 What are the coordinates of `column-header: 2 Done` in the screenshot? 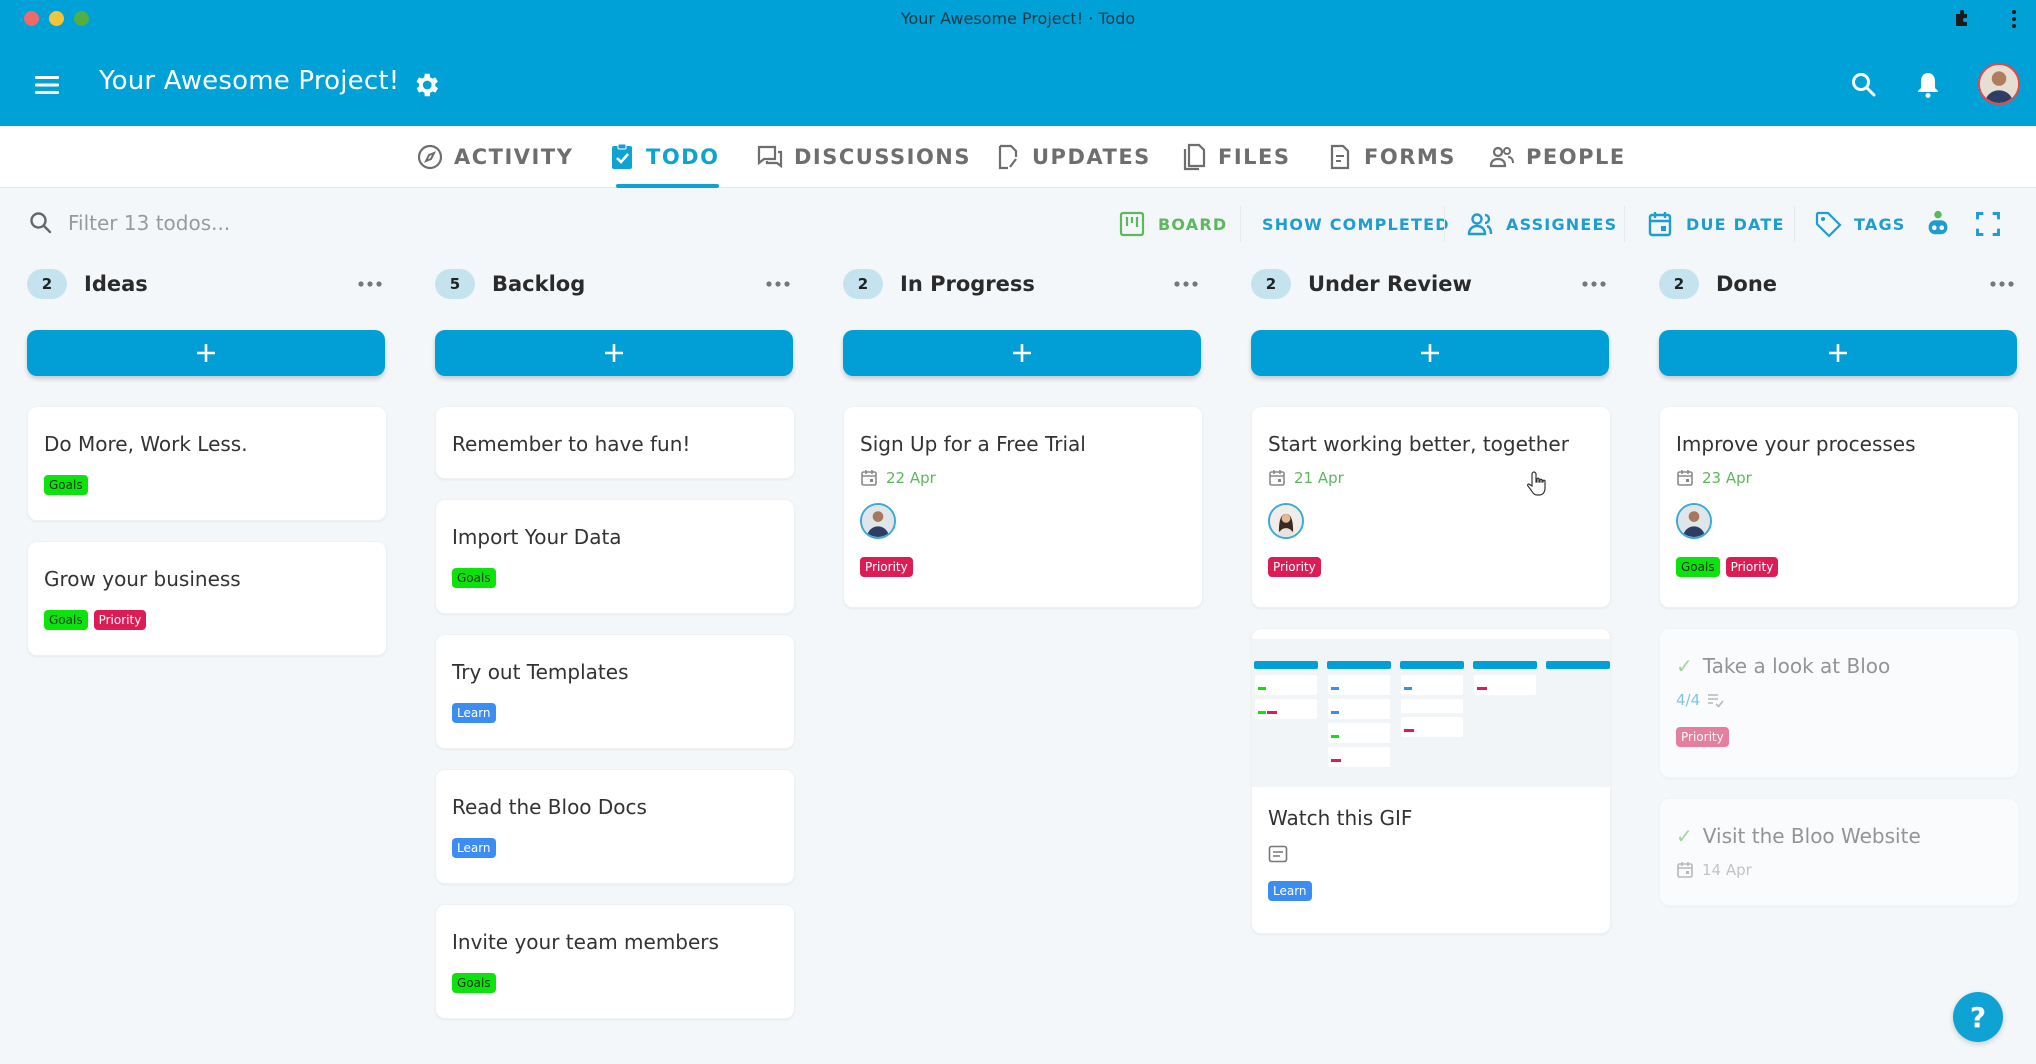 It's located at (1839, 284).